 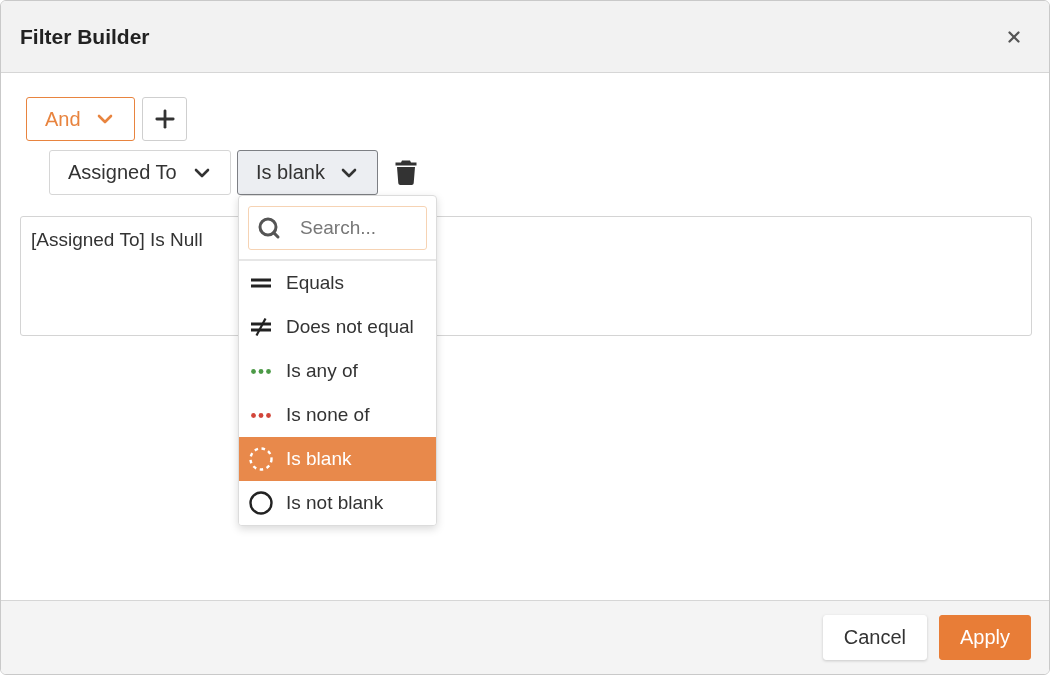 What do you see at coordinates (164, 119) in the screenshot?
I see `add-condition-button` at bounding box center [164, 119].